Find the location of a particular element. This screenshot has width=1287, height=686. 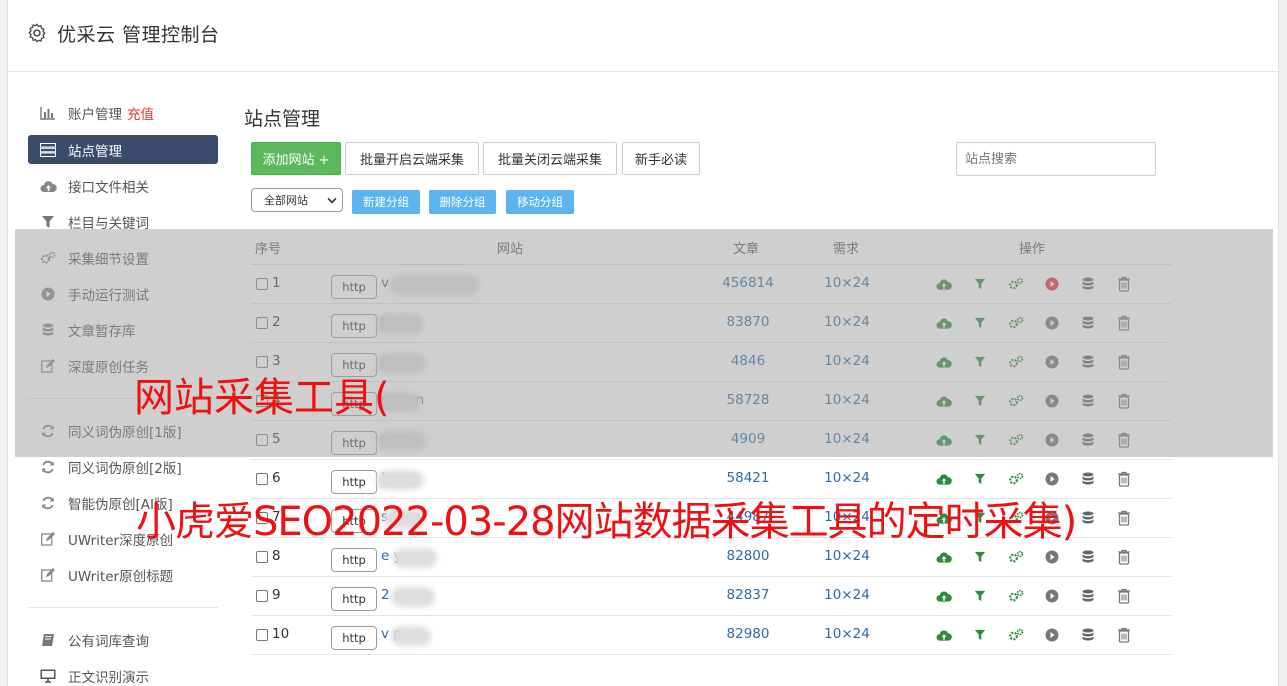

sidebar-item-label: UWriter原创标题 is located at coordinates (121, 577).